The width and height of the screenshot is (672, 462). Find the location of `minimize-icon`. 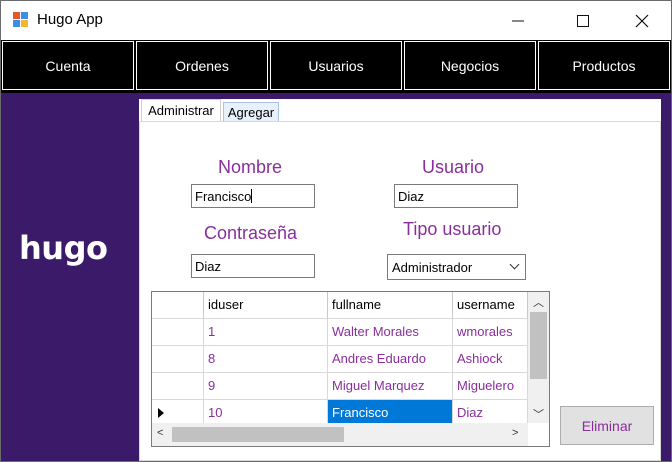

minimize-icon is located at coordinates (518, 20).